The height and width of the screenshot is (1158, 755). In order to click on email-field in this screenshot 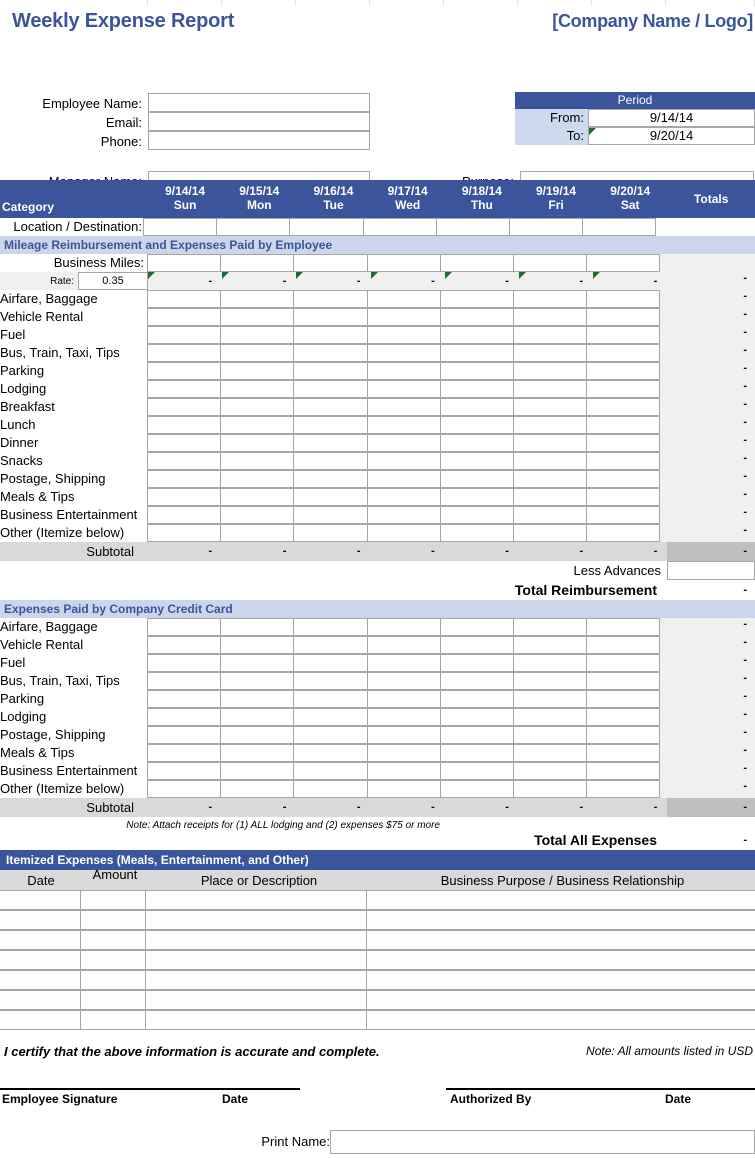, I will do `click(259, 121)`.